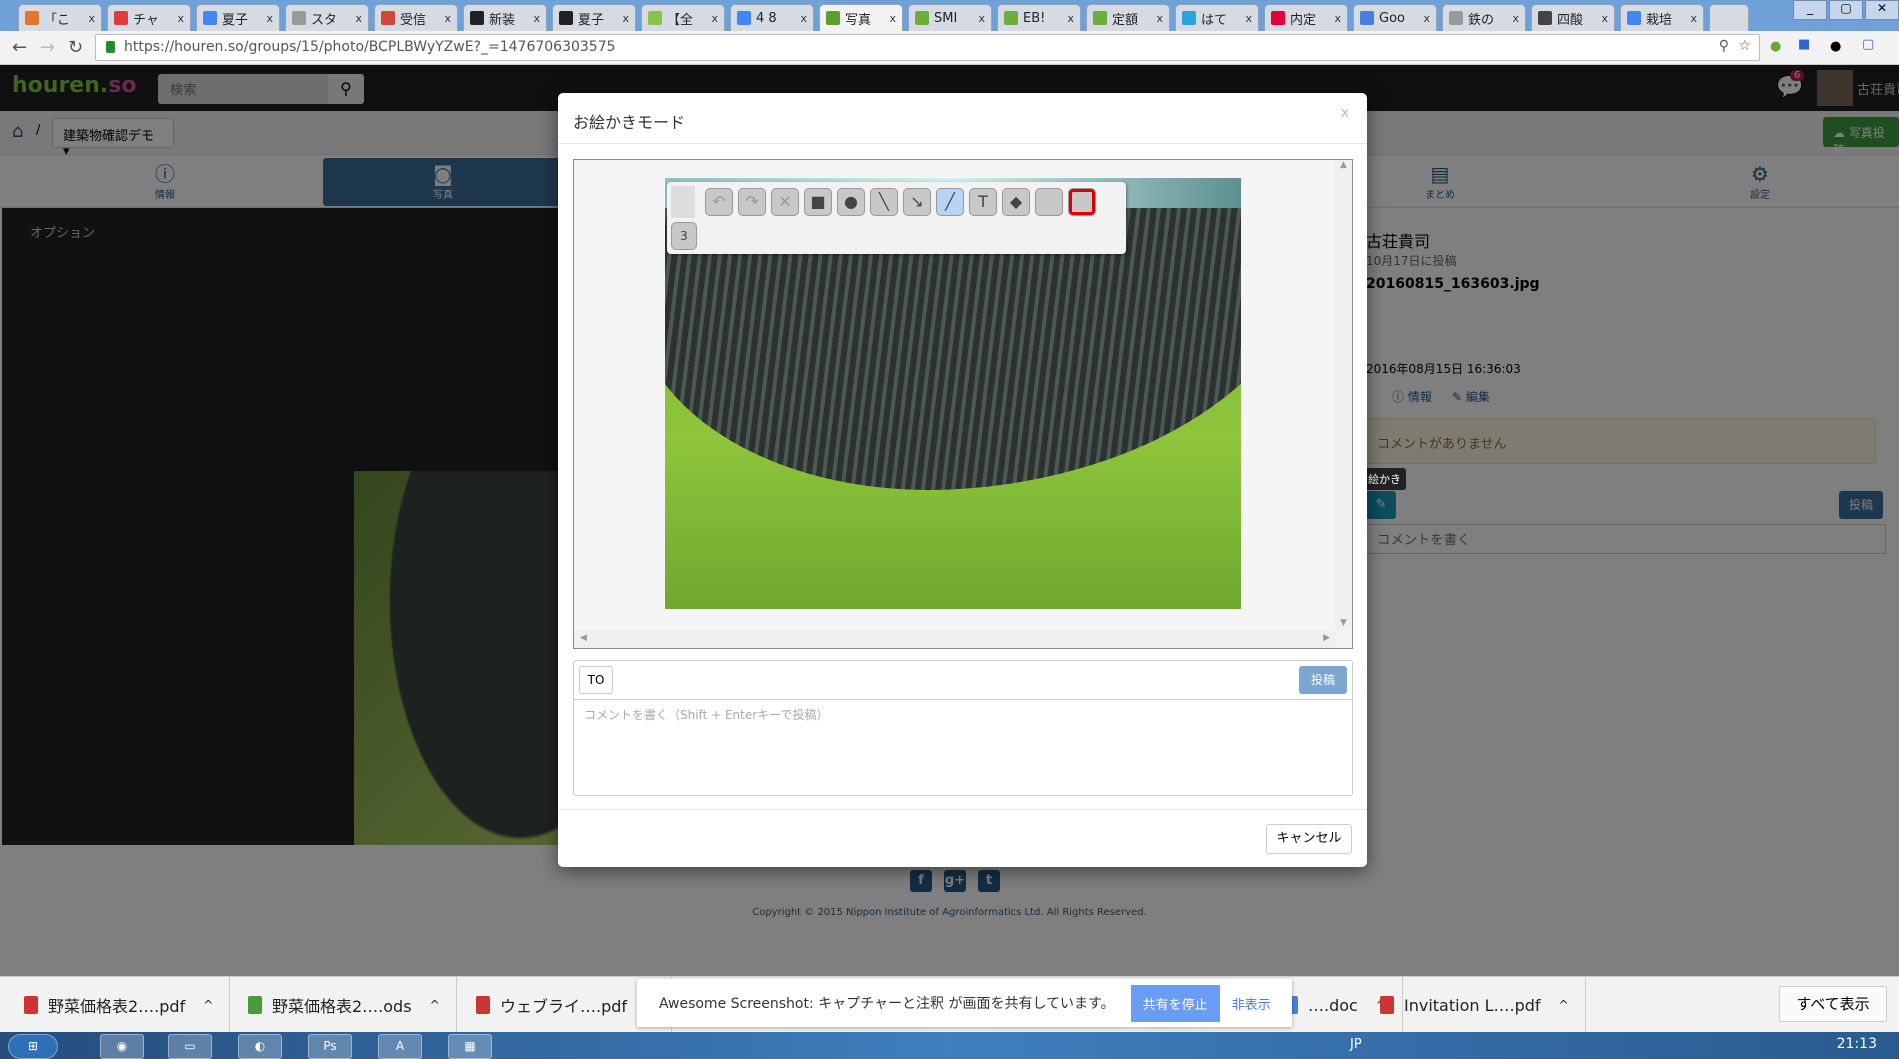 This screenshot has width=1899, height=1059. I want to click on to-button: TO, so click(596, 680).